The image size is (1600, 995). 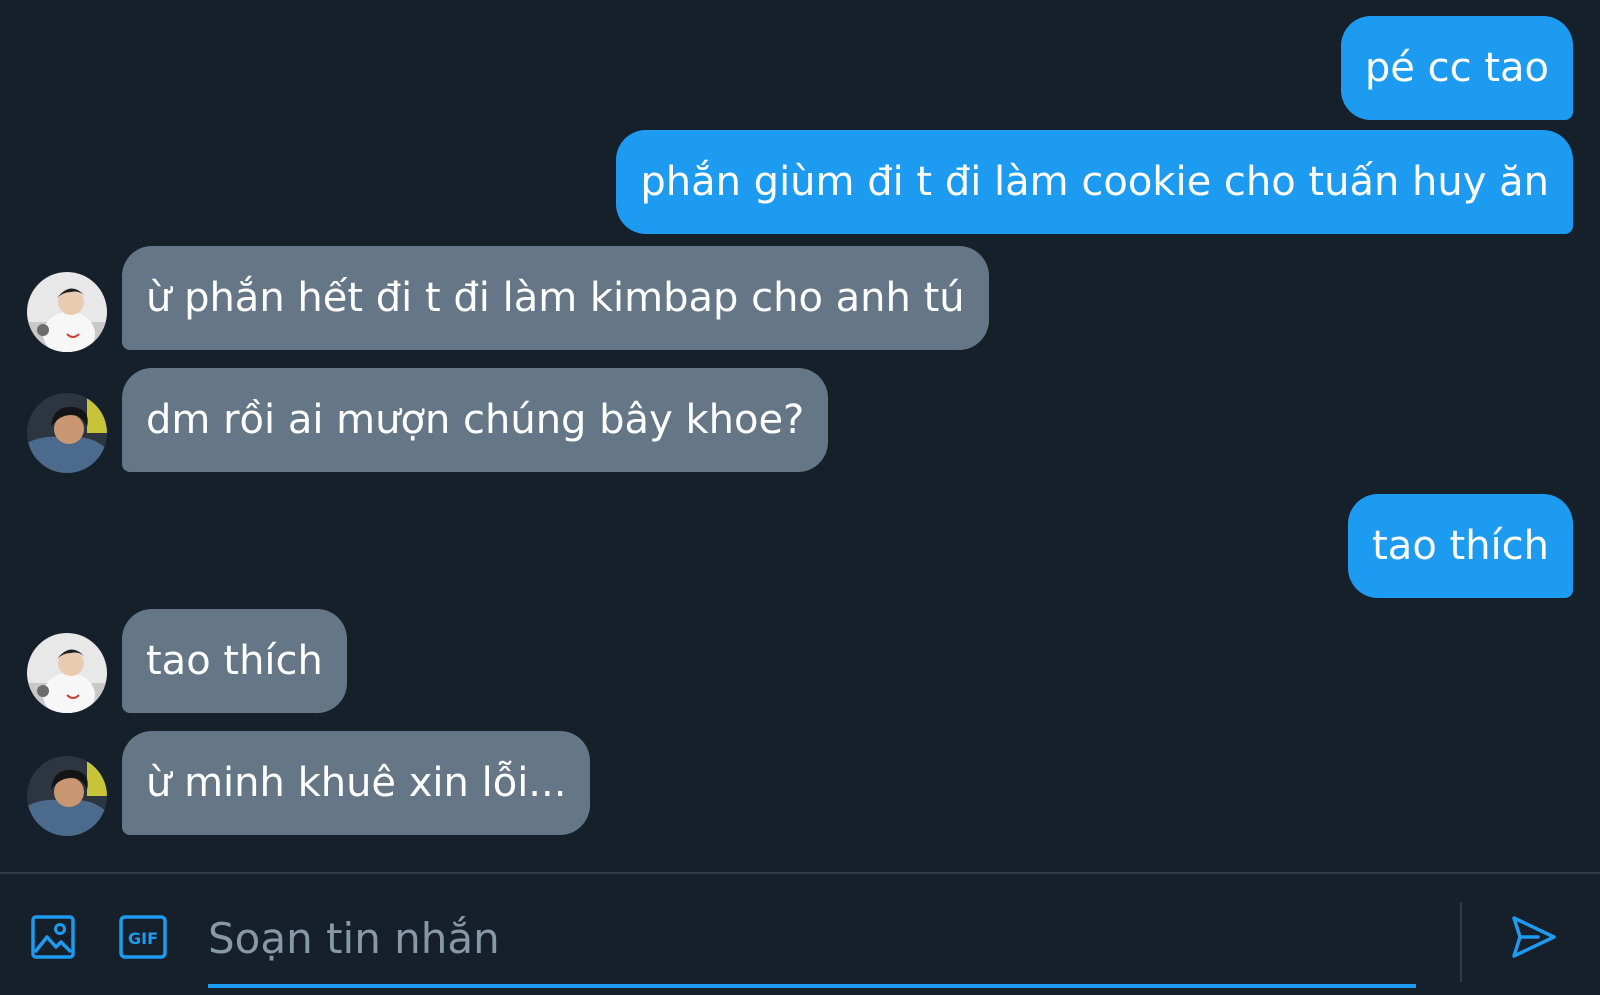 I want to click on message-bubble-incoming: dm rồi ai mượn chúng bây khoe?, so click(x=475, y=420).